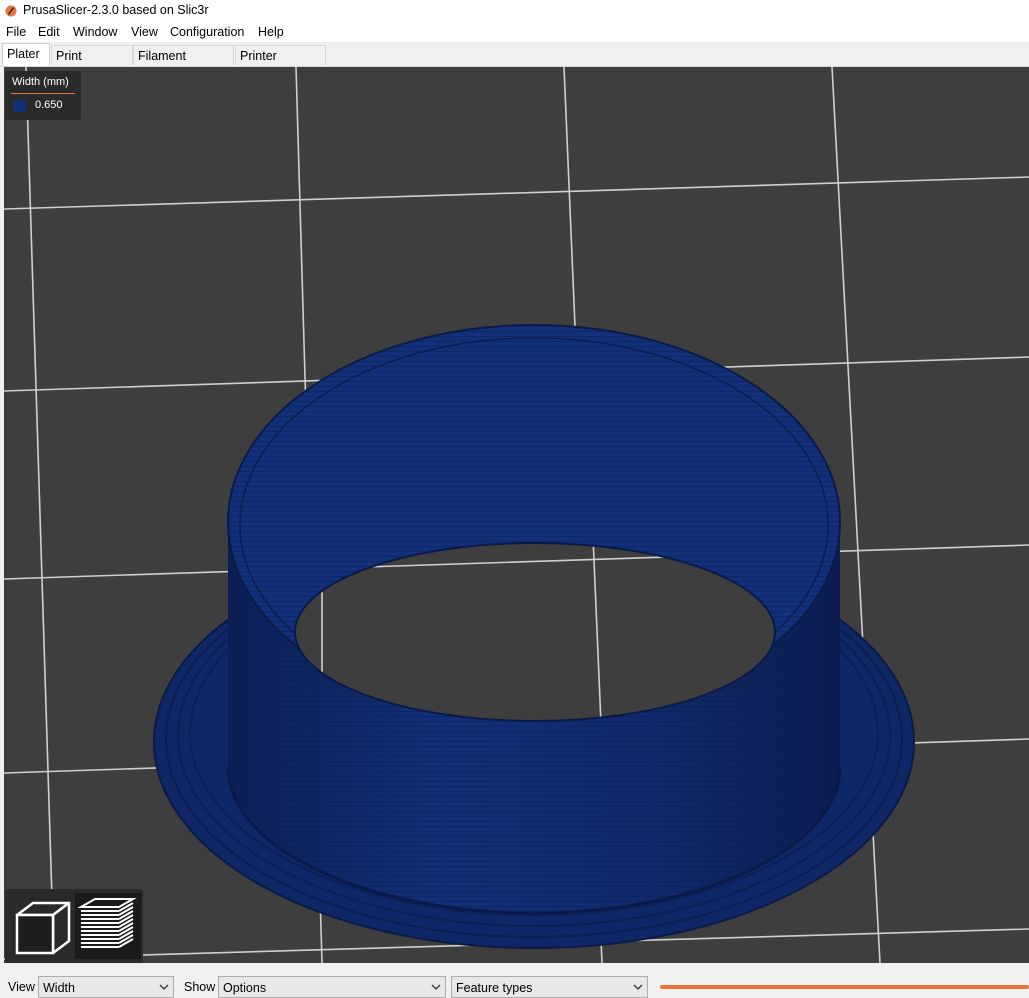 The height and width of the screenshot is (998, 1029). What do you see at coordinates (494, 988) in the screenshot?
I see `feature-types-value: Feature types` at bounding box center [494, 988].